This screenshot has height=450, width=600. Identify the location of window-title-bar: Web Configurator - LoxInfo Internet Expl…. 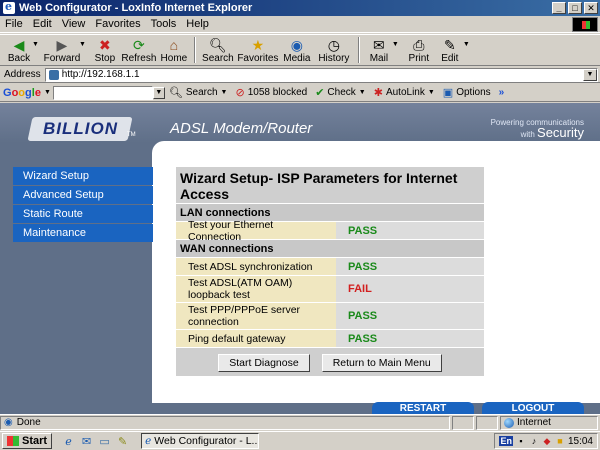
(300, 8).